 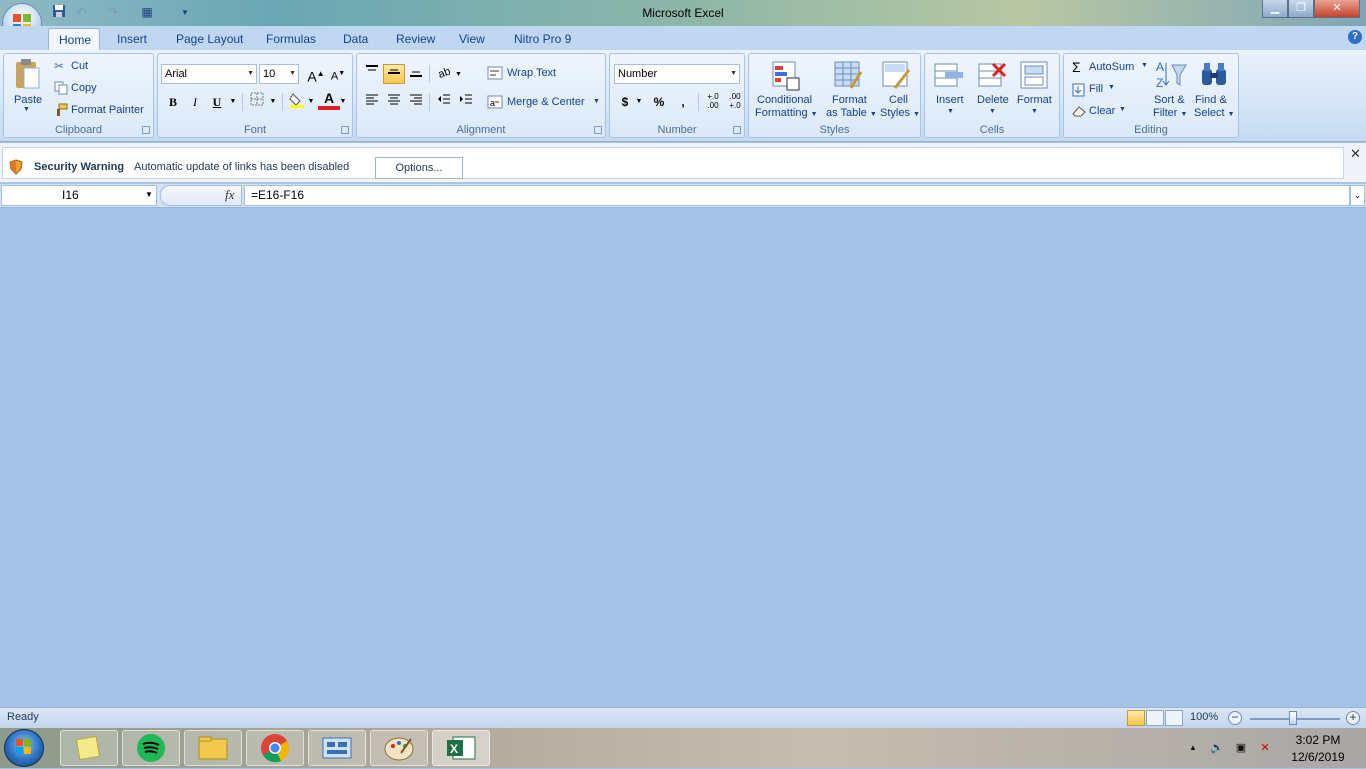 I want to click on tab-home: Home, so click(x=74, y=39).